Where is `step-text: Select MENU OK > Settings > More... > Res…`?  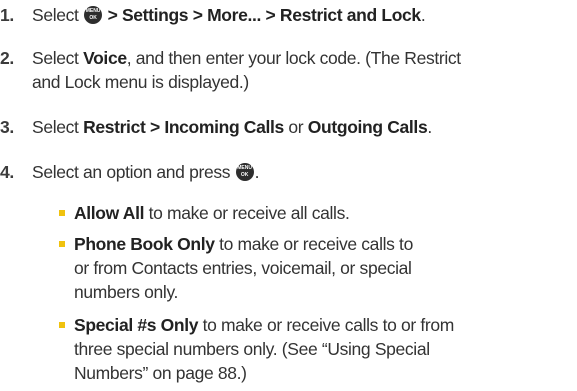 step-text: Select MENU OK > Settings > More... > Res… is located at coordinates (298, 15).